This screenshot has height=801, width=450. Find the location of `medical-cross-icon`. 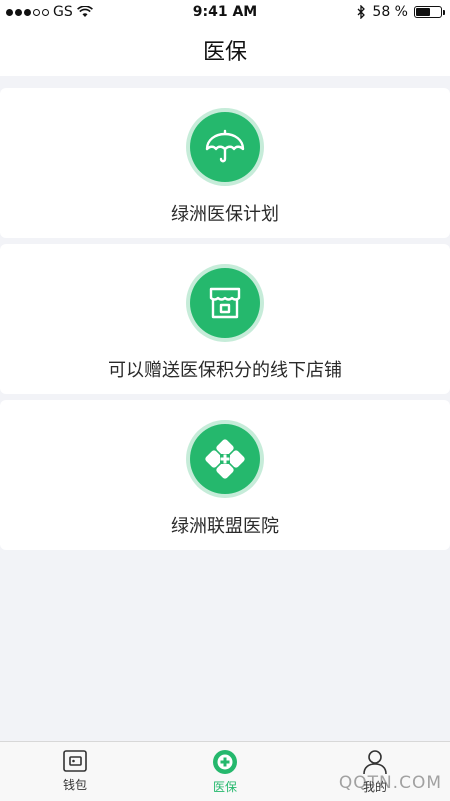

medical-cross-icon is located at coordinates (225, 459).